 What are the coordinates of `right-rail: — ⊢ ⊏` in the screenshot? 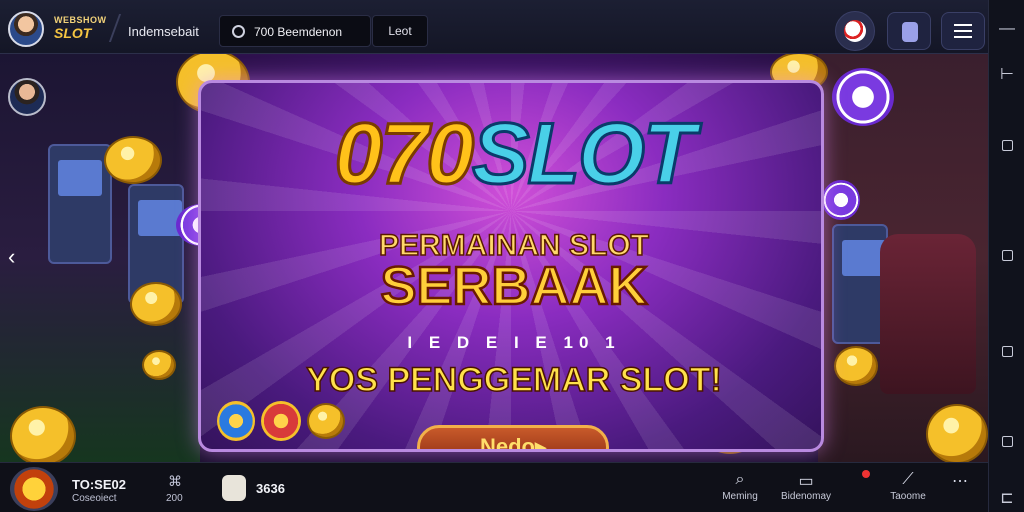 It's located at (1006, 256).